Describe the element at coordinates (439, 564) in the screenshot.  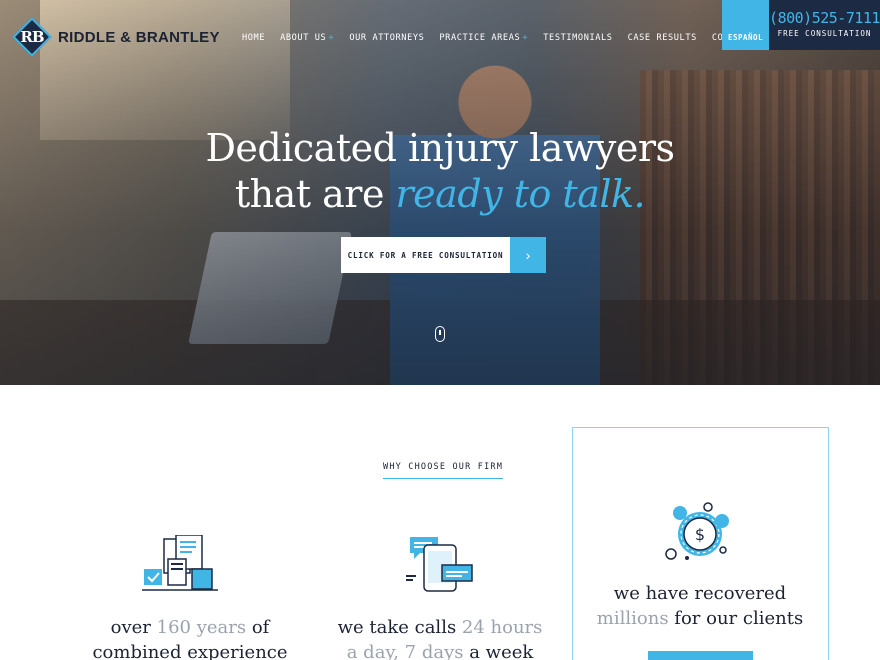
I see `chat-phone-icon` at that location.